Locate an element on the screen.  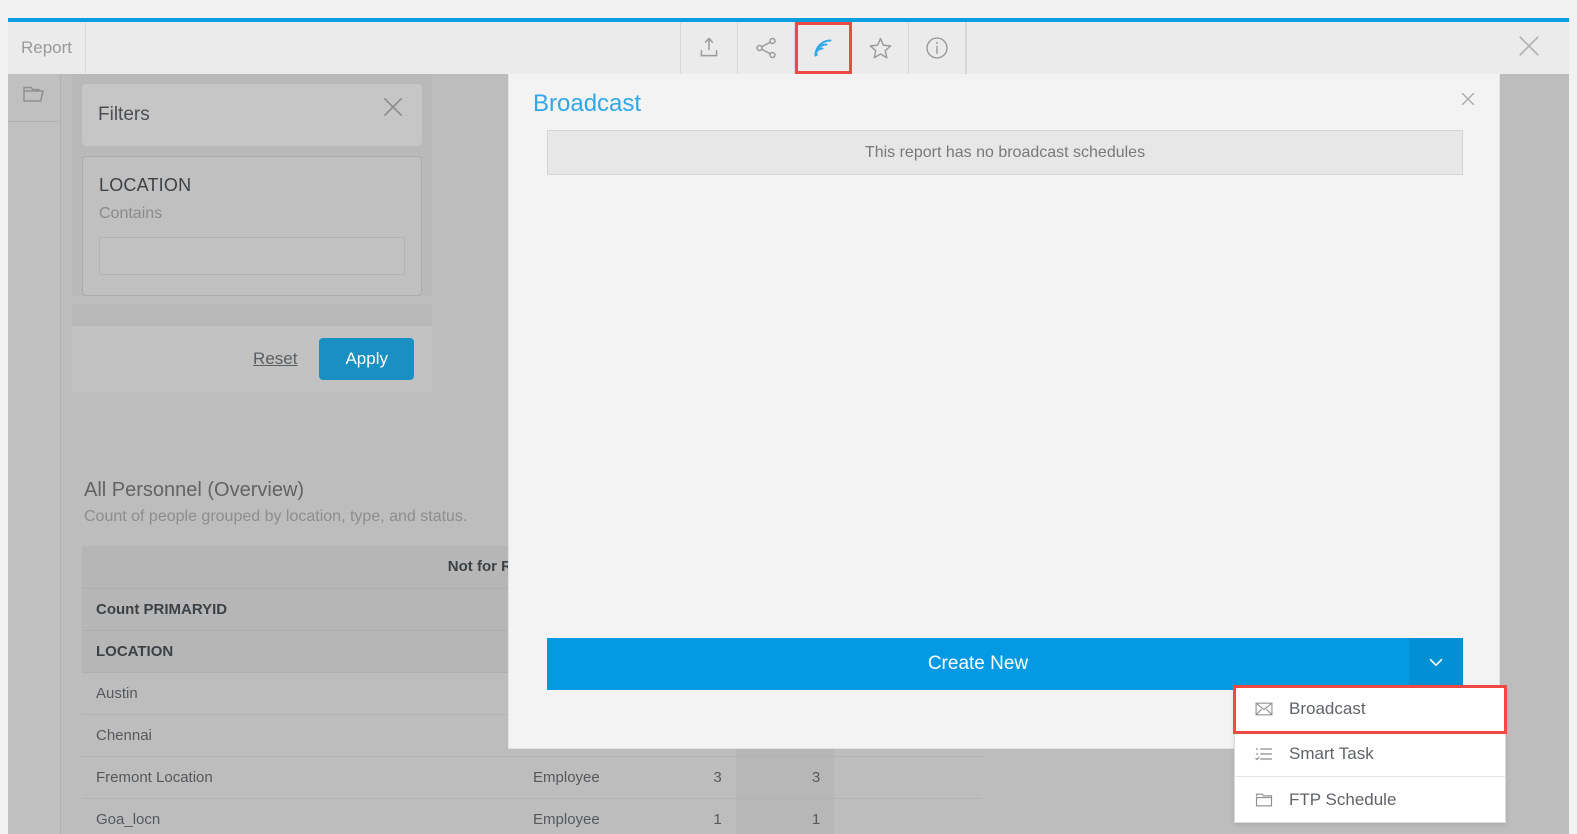
info-icon is located at coordinates (937, 48).